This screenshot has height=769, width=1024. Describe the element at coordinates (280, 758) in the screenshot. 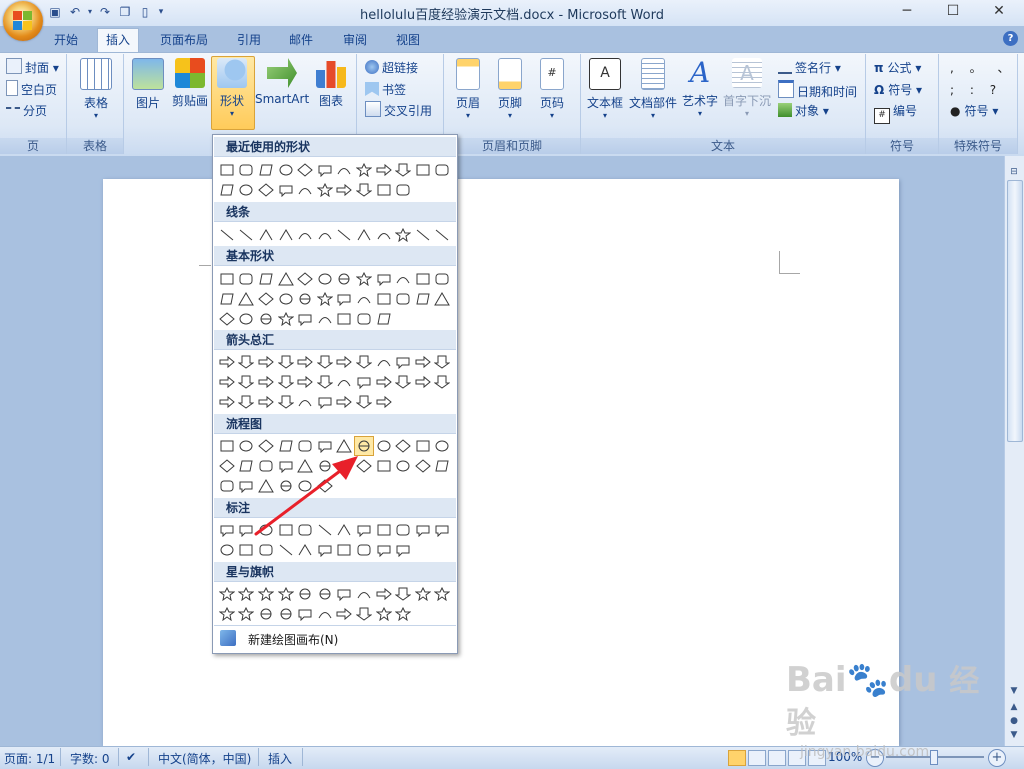

I see `status-insert-mode: 插入` at that location.